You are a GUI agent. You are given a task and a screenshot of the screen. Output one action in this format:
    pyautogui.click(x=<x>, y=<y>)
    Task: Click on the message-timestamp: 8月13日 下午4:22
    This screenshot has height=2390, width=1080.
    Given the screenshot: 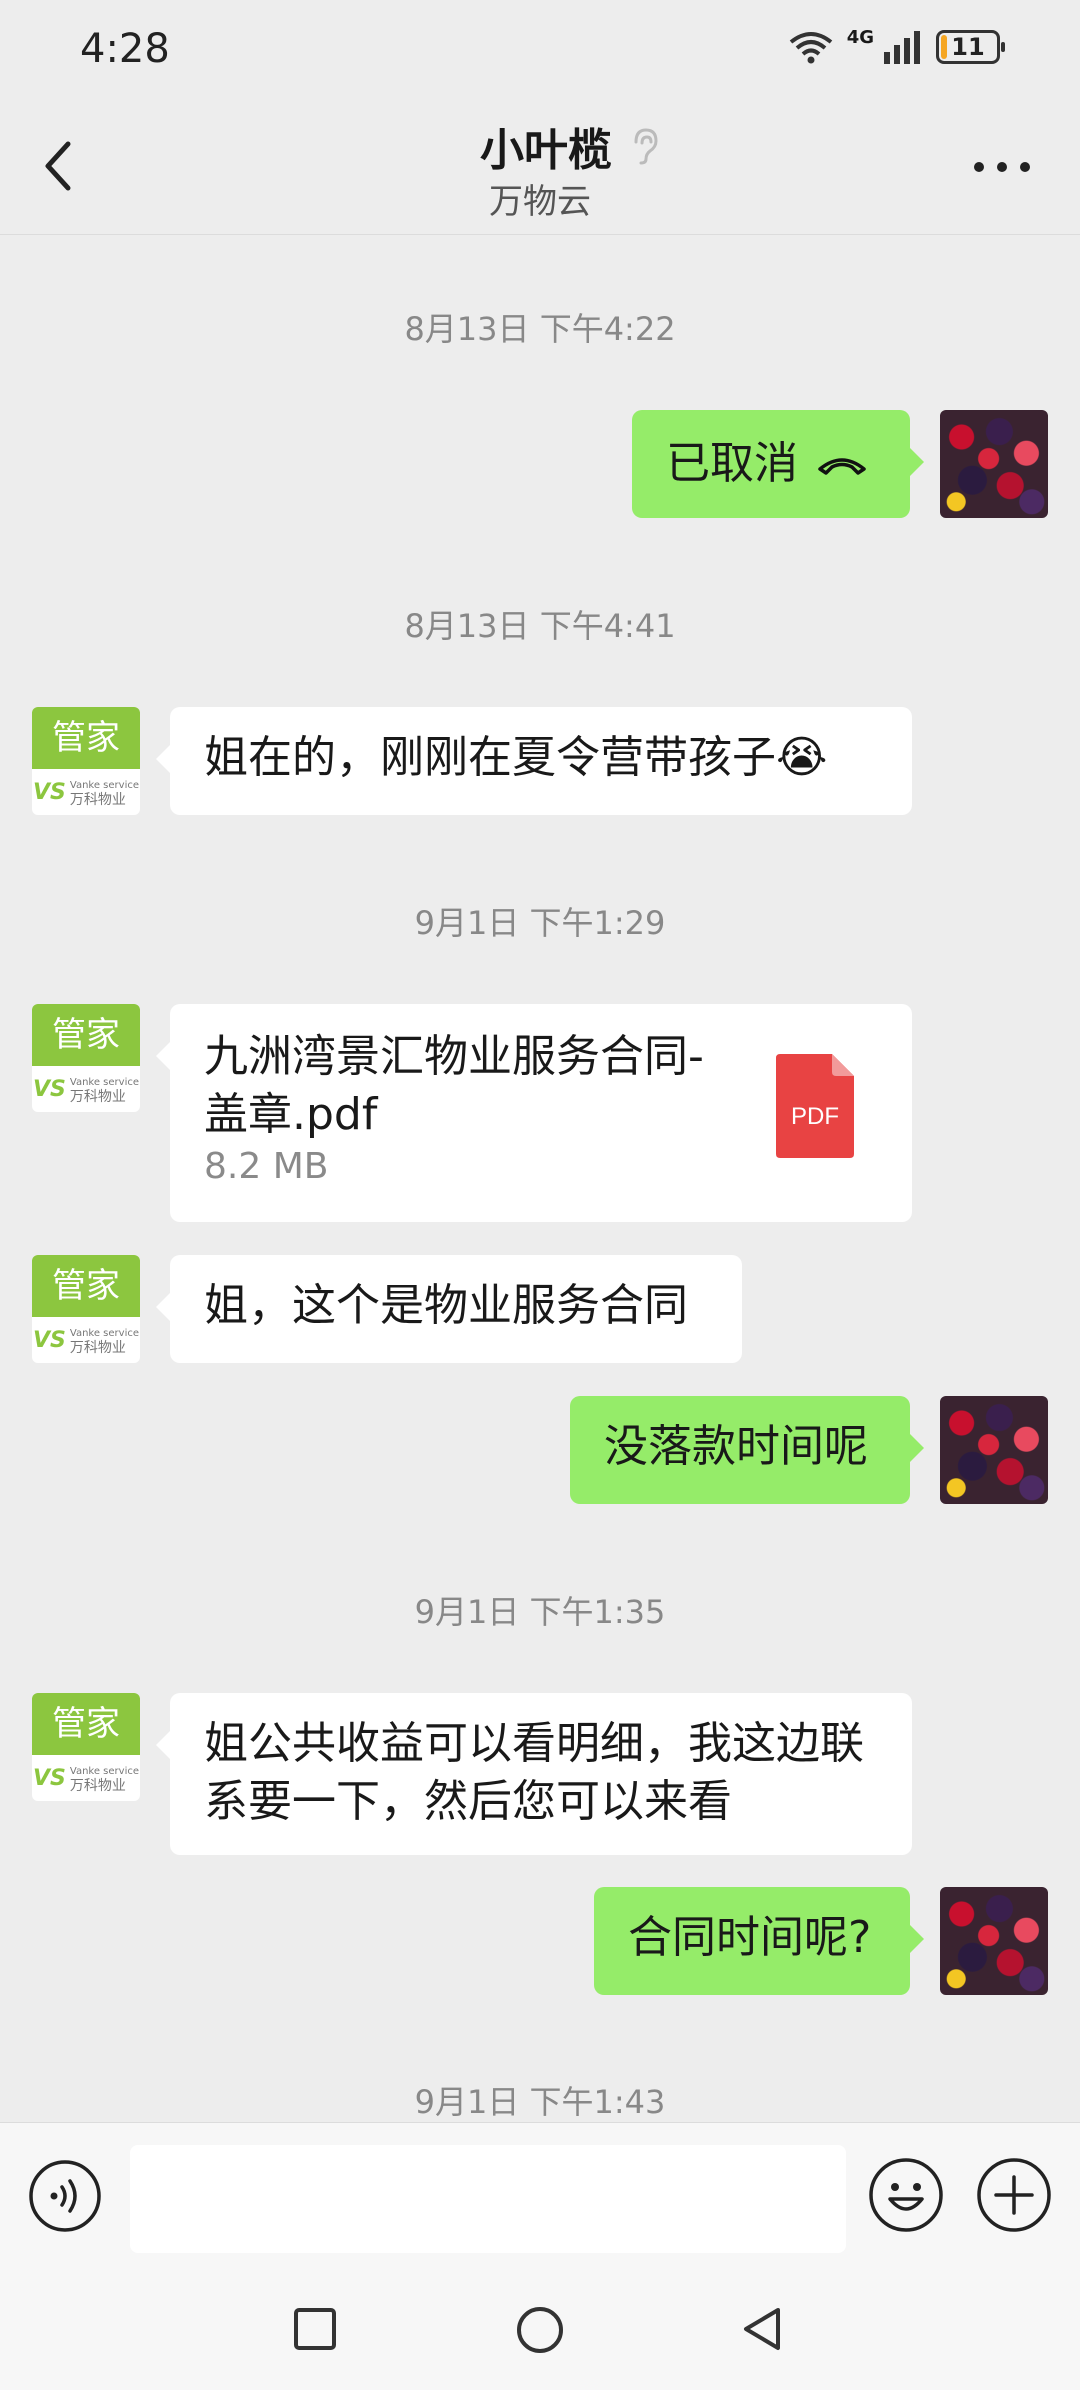 What is the action you would take?
    pyautogui.click(x=540, y=329)
    